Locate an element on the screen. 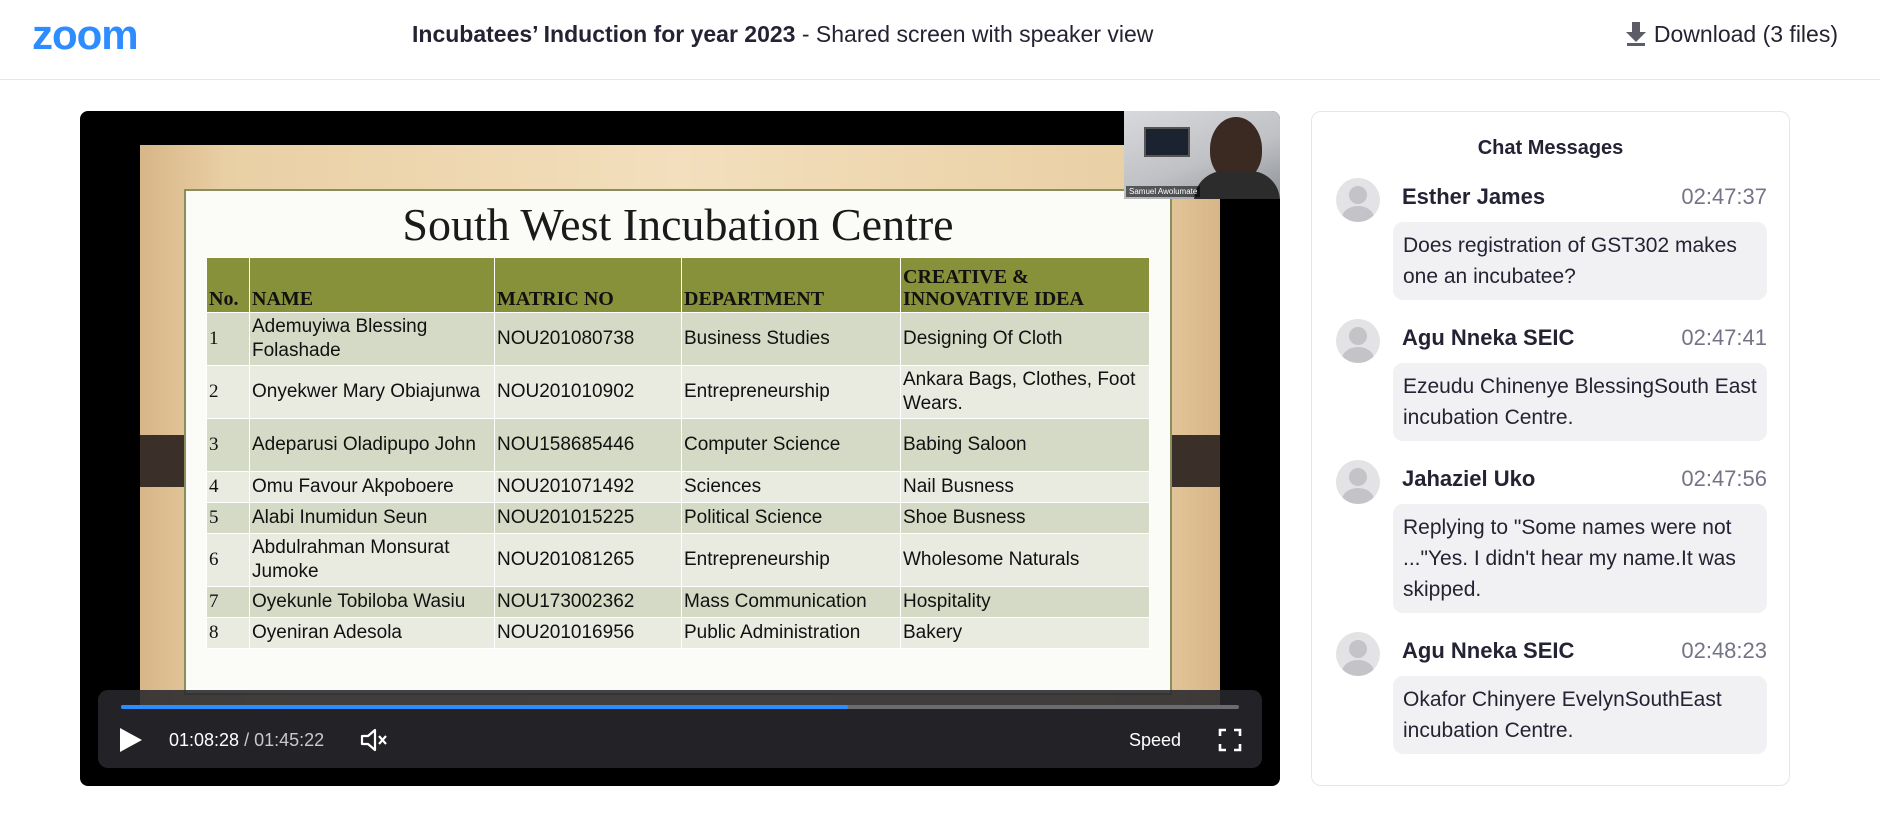 This screenshot has width=1880, height=824. table-cell: Computer Science is located at coordinates (791, 445).